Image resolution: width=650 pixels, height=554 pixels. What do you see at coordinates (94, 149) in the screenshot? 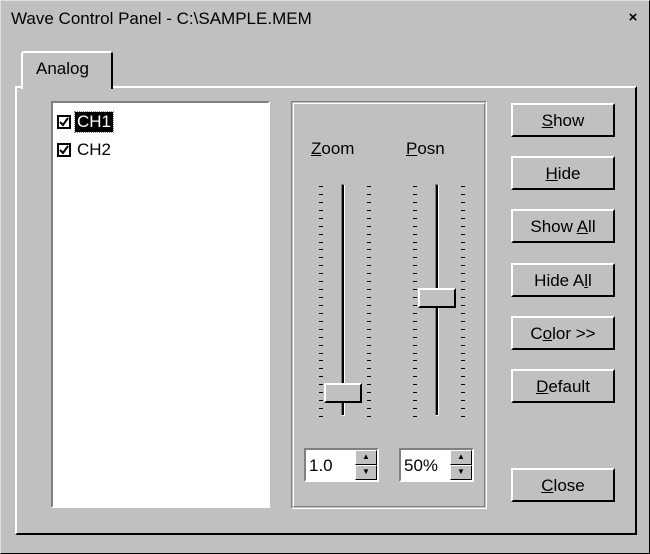
I see `ch2-label: CH2` at bounding box center [94, 149].